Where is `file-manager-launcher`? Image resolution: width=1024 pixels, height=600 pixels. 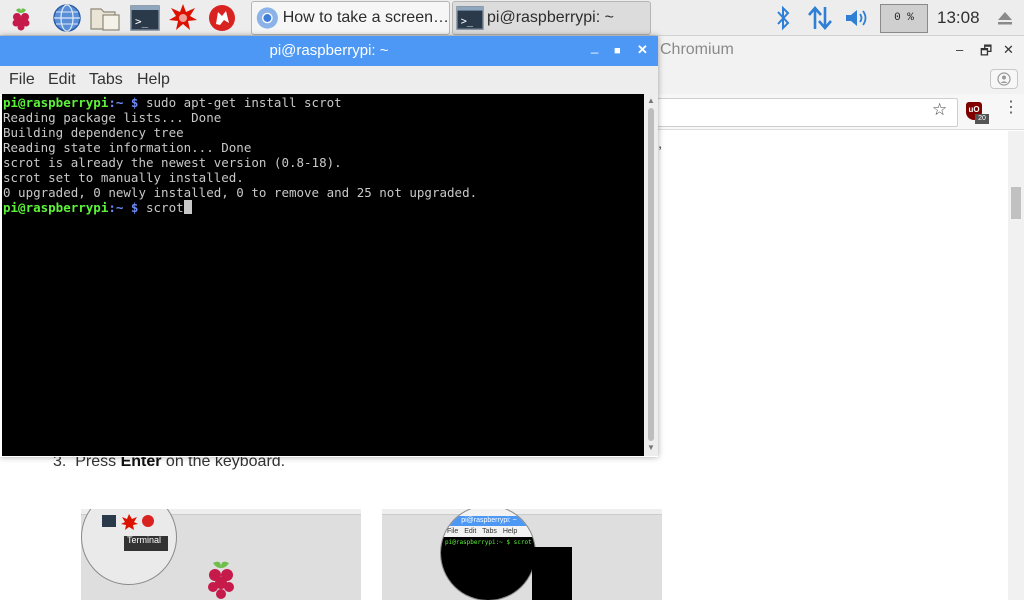 file-manager-launcher is located at coordinates (105, 18).